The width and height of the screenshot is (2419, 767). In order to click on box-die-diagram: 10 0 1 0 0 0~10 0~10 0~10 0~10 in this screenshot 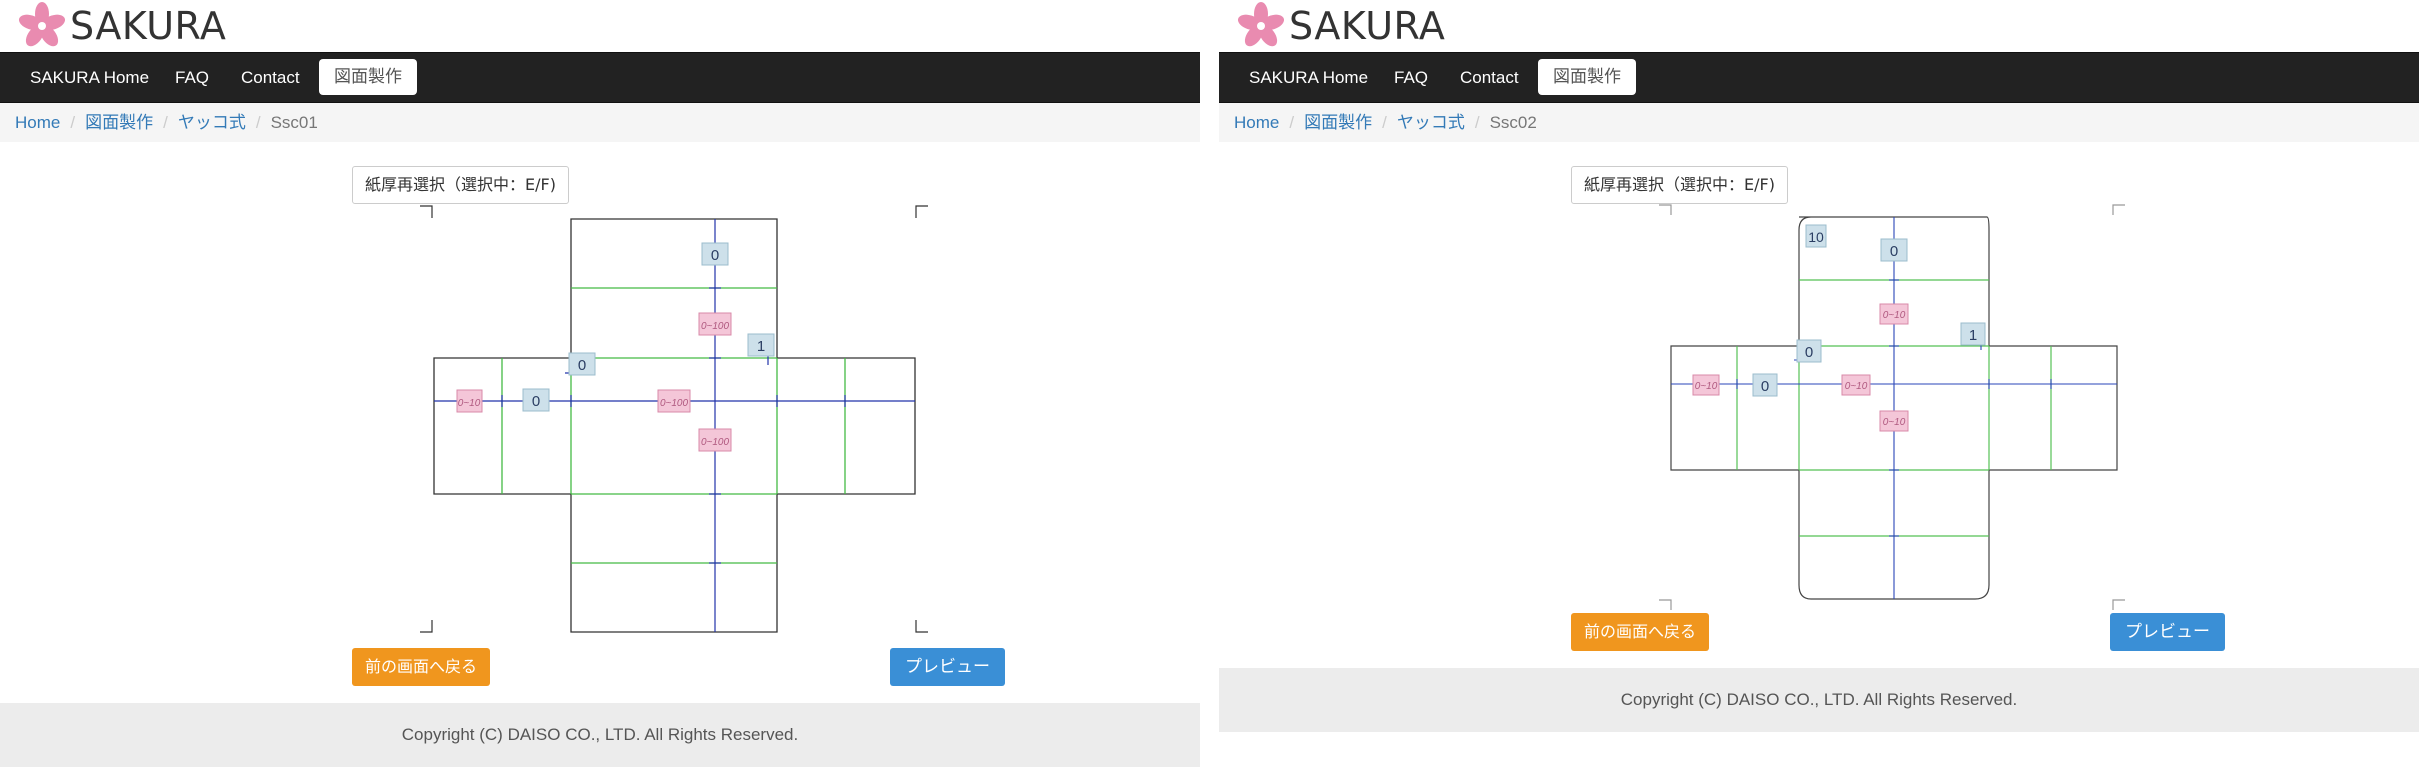, I will do `click(1892, 407)`.